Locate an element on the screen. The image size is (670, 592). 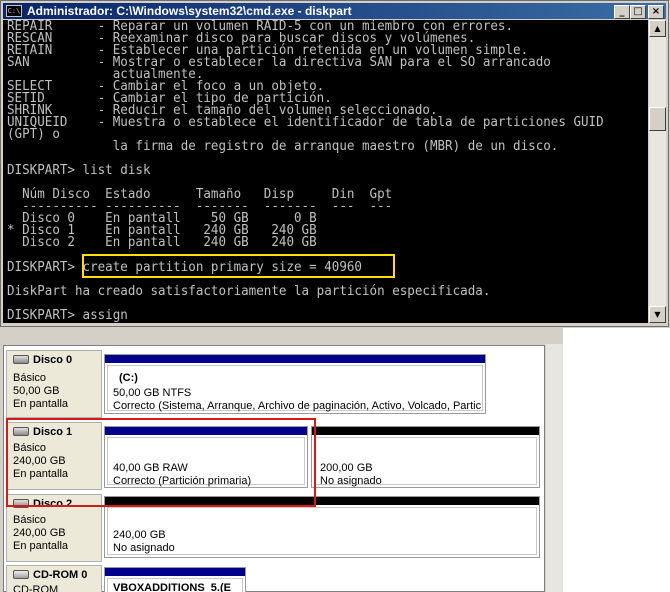
disk-name: CD-ROM 0 is located at coordinates (60, 575).